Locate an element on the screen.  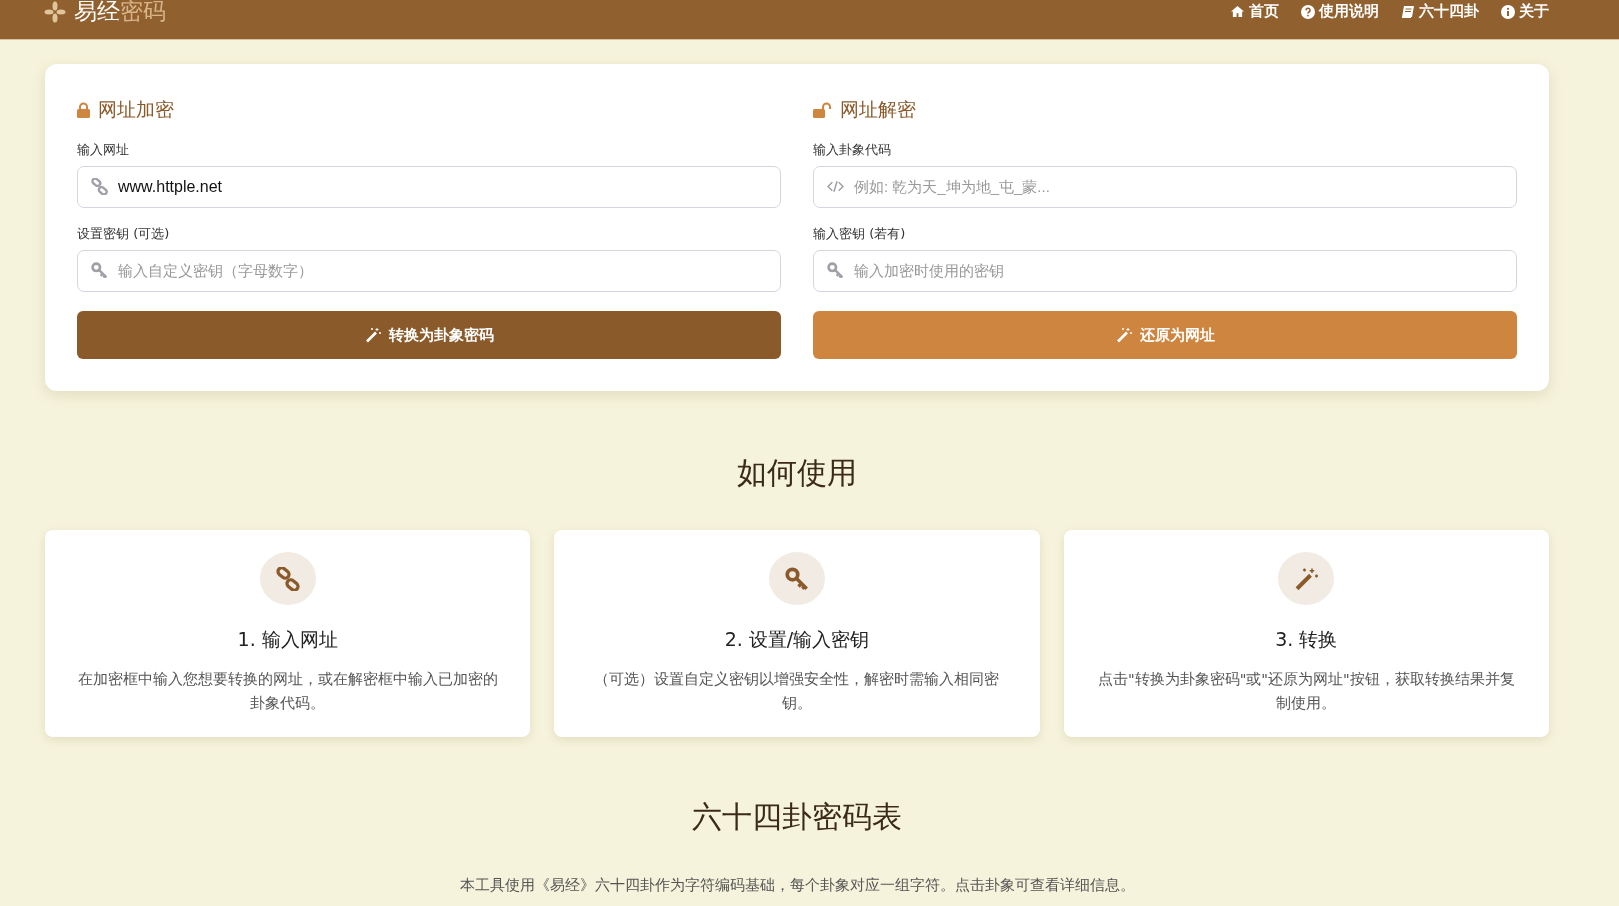
nav-link: 关于 is located at coordinates (1525, 11).